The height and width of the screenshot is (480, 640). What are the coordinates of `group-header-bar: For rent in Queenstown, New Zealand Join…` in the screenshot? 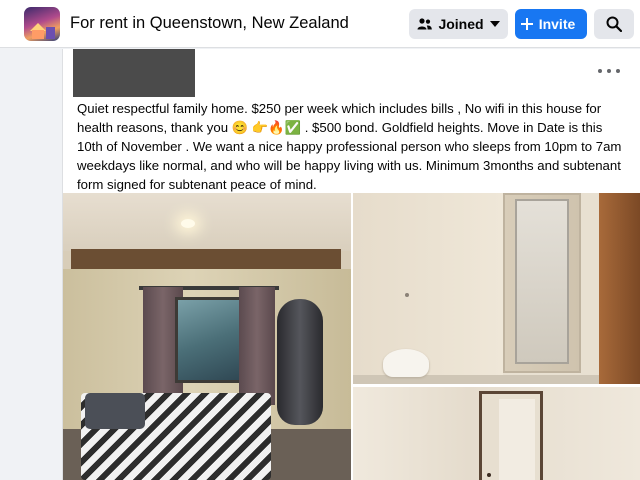 It's located at (320, 24).